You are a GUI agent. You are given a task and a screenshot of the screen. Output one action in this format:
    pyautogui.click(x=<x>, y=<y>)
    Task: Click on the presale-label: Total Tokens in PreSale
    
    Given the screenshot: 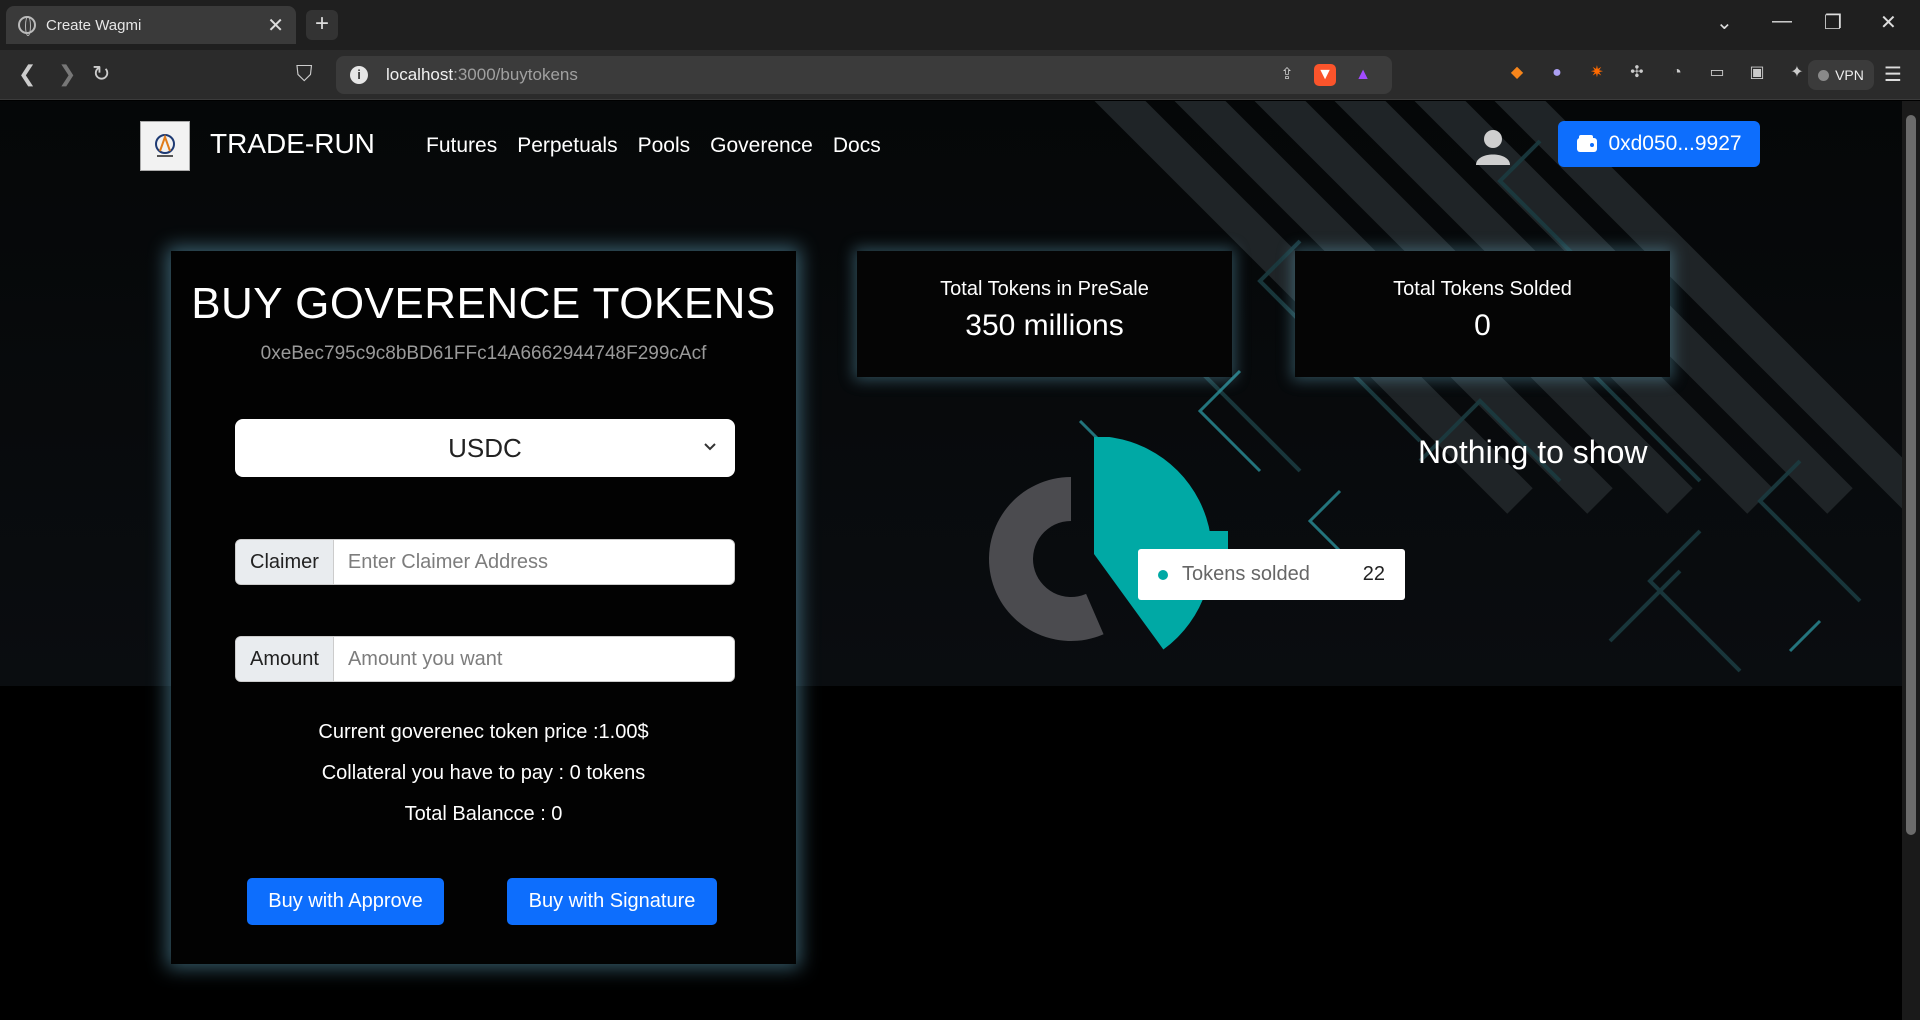 What is the action you would take?
    pyautogui.click(x=1044, y=289)
    